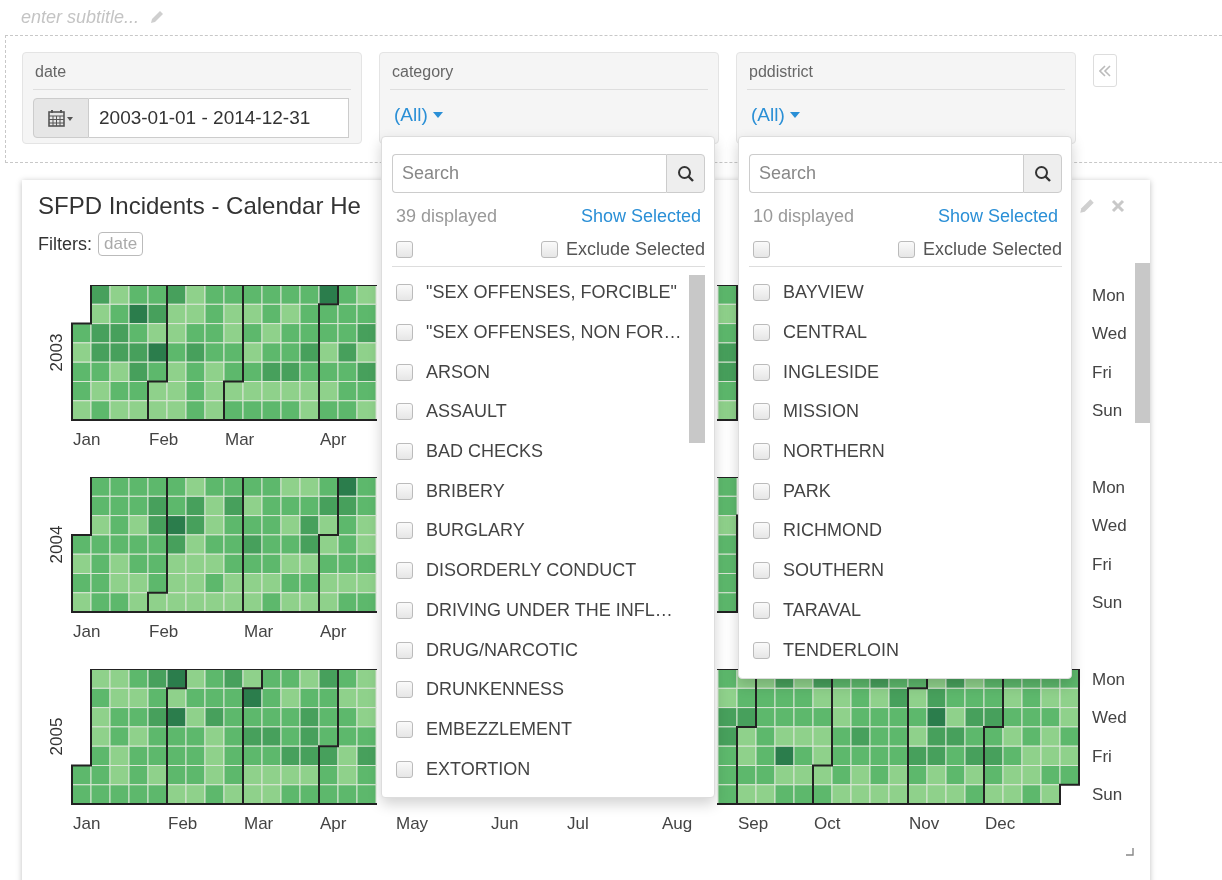  Describe the element at coordinates (822, 610) in the screenshot. I see `list-item-label: TARAVAL` at that location.